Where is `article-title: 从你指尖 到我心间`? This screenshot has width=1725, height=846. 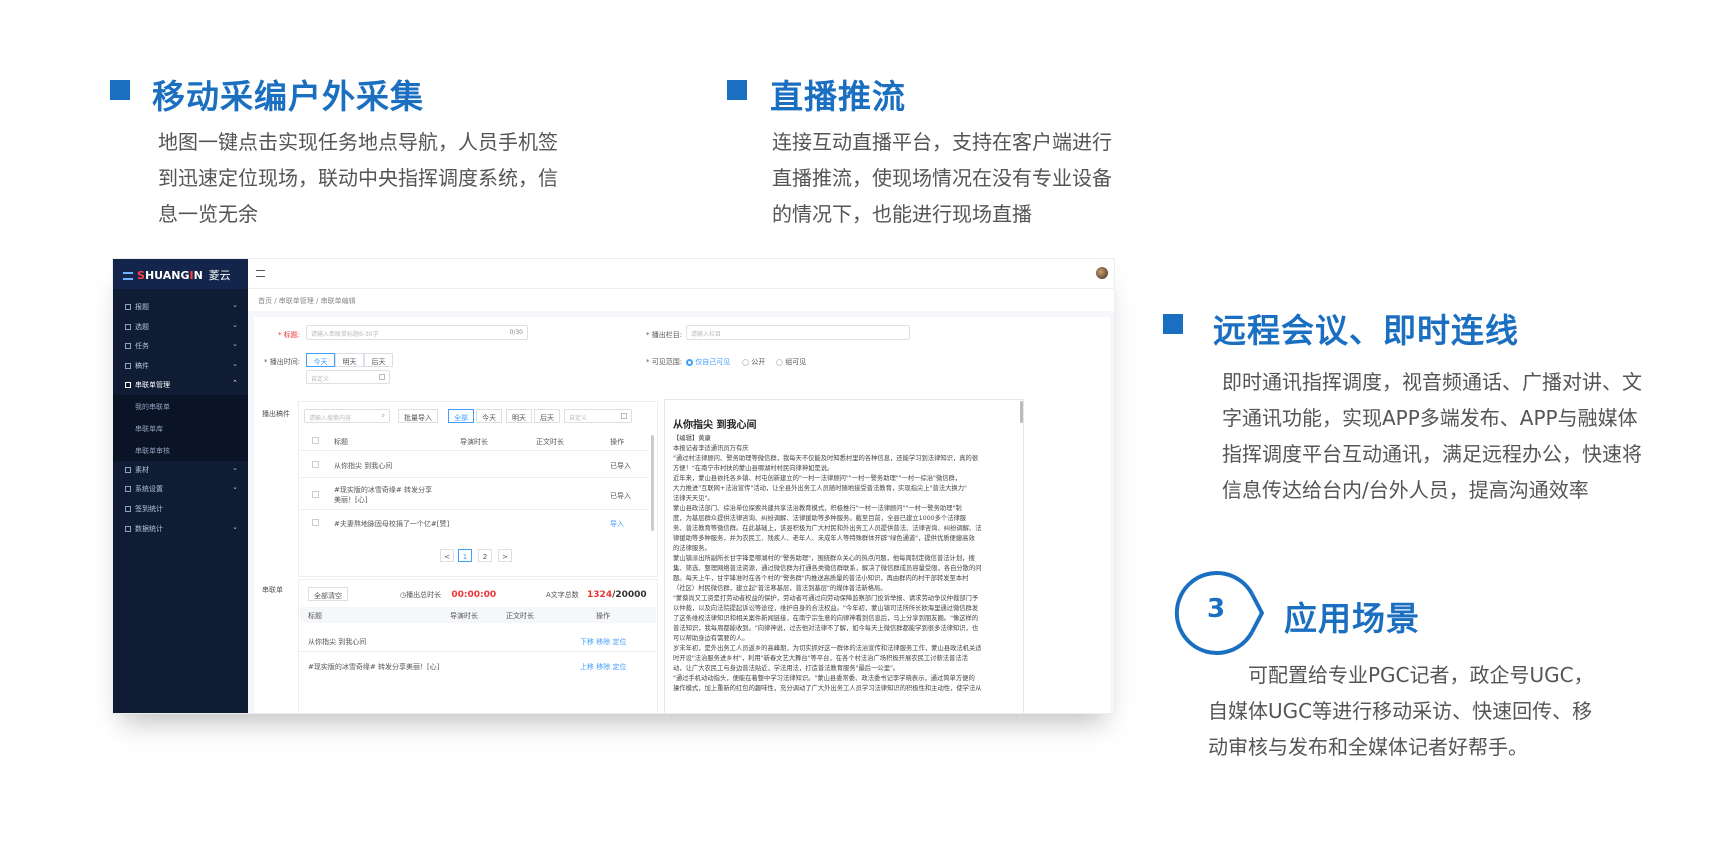 article-title: 从你指尖 到我心间 is located at coordinates (715, 425).